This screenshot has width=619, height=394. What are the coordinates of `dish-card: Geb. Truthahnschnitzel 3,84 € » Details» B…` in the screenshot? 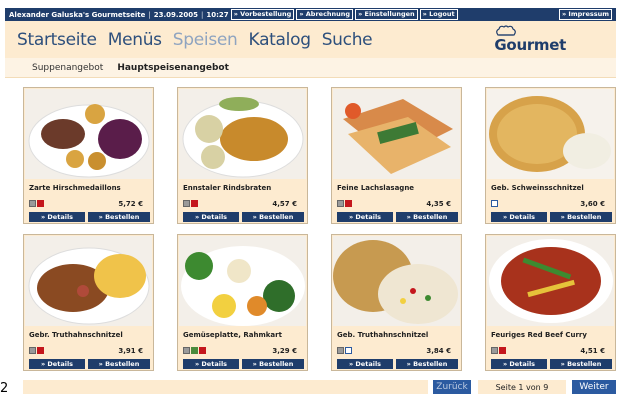 It's located at (396, 302).